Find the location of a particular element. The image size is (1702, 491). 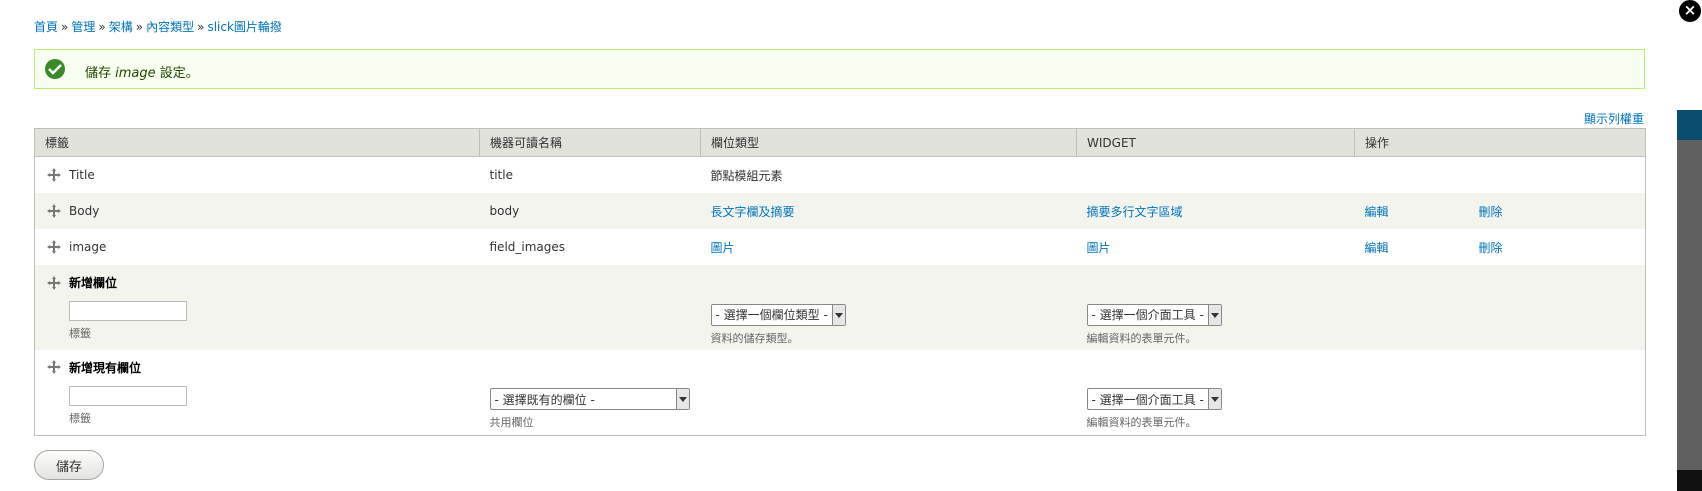

field-type-link: 圖片 is located at coordinates (723, 248).